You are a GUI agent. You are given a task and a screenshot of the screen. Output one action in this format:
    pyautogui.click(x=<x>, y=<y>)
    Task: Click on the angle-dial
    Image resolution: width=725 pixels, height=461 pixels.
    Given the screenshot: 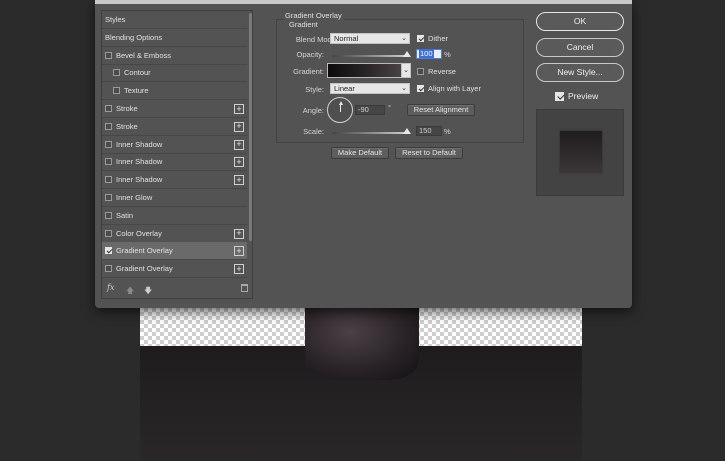 What is the action you would take?
    pyautogui.click(x=340, y=110)
    